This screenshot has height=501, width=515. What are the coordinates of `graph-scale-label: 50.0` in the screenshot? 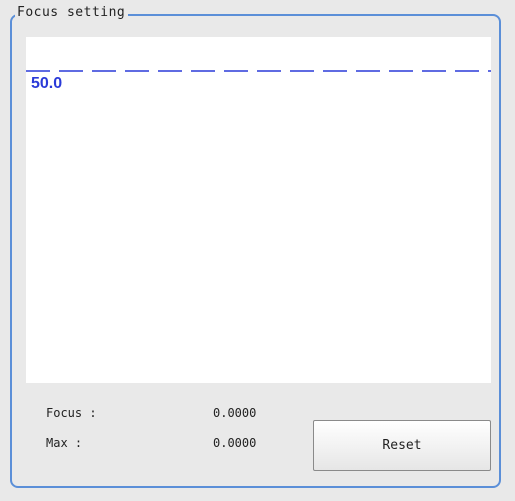 It's located at (47, 83).